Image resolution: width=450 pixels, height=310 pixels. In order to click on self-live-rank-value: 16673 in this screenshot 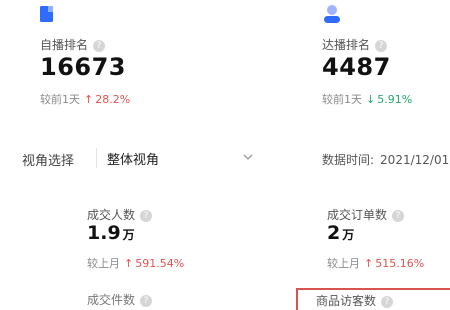, I will do `click(83, 67)`.